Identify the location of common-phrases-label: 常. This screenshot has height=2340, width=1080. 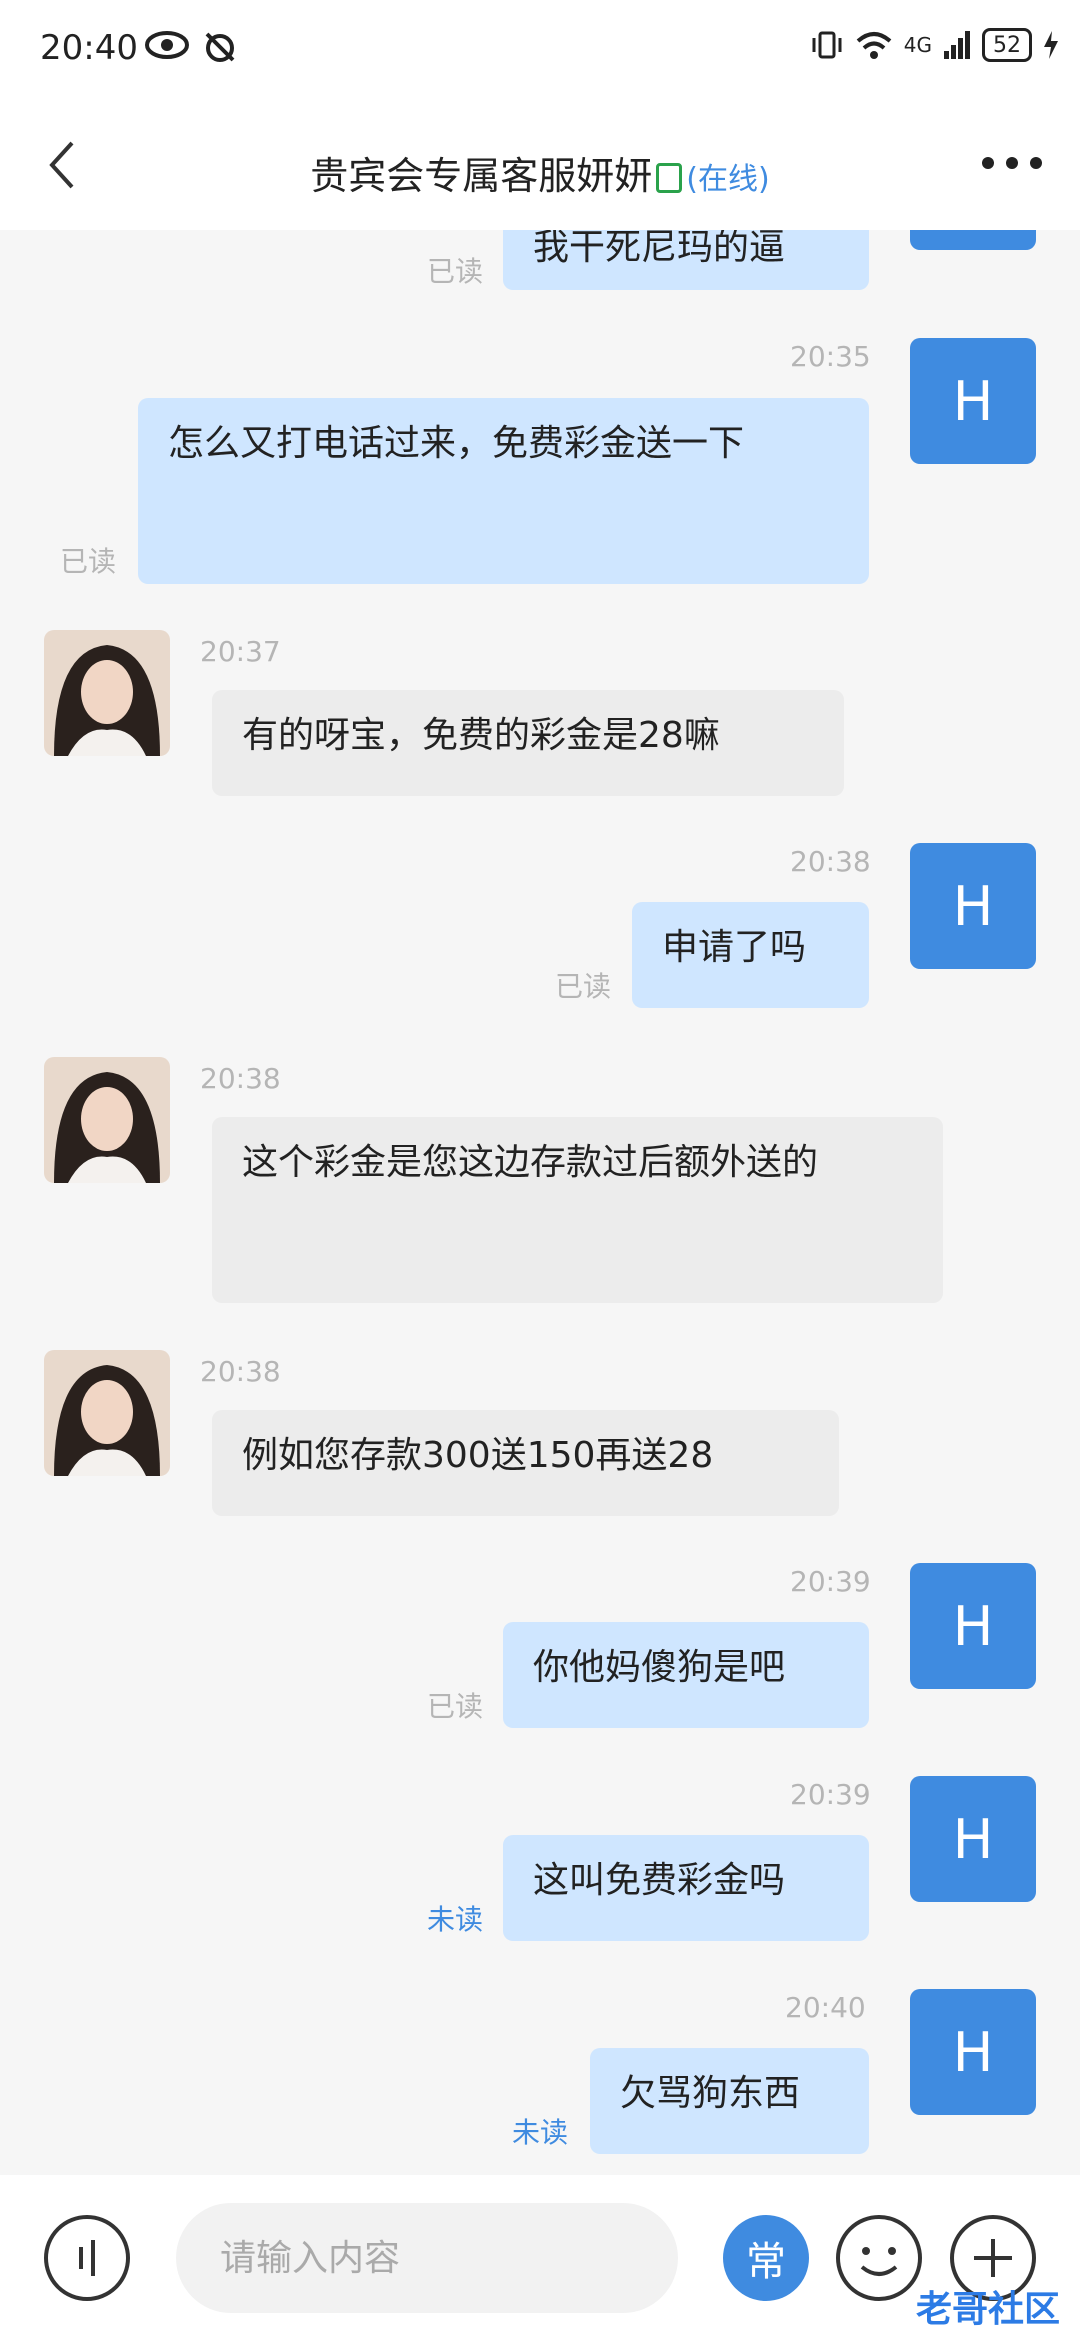
(766, 2262).